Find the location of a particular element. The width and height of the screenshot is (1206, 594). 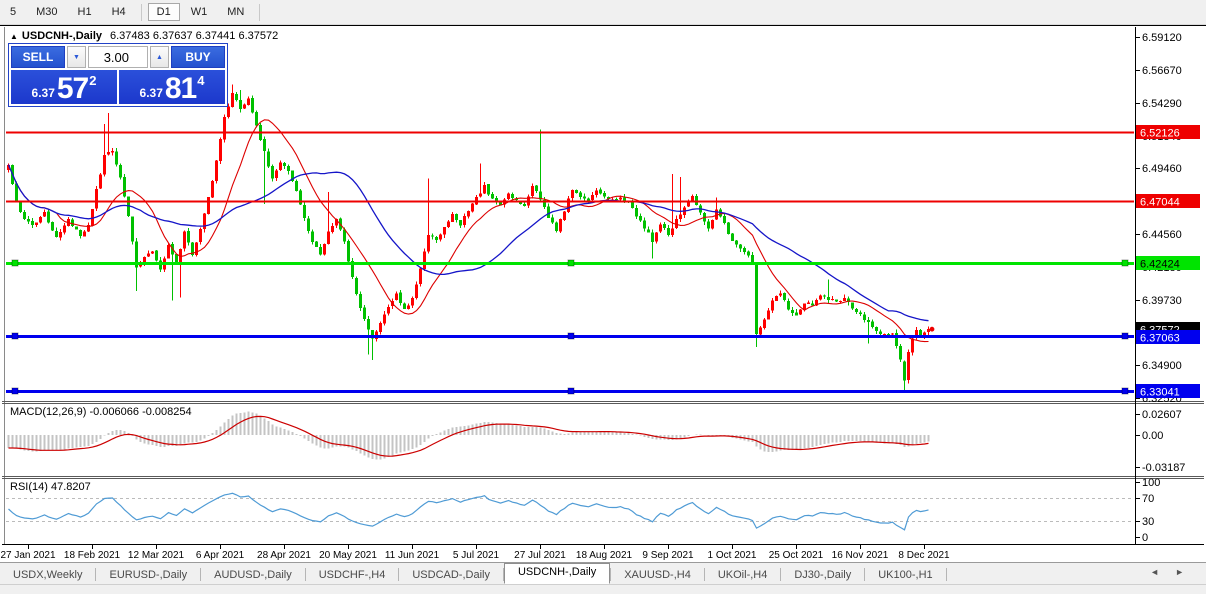

indicator-tick-label: 70 is located at coordinates (1148, 499).